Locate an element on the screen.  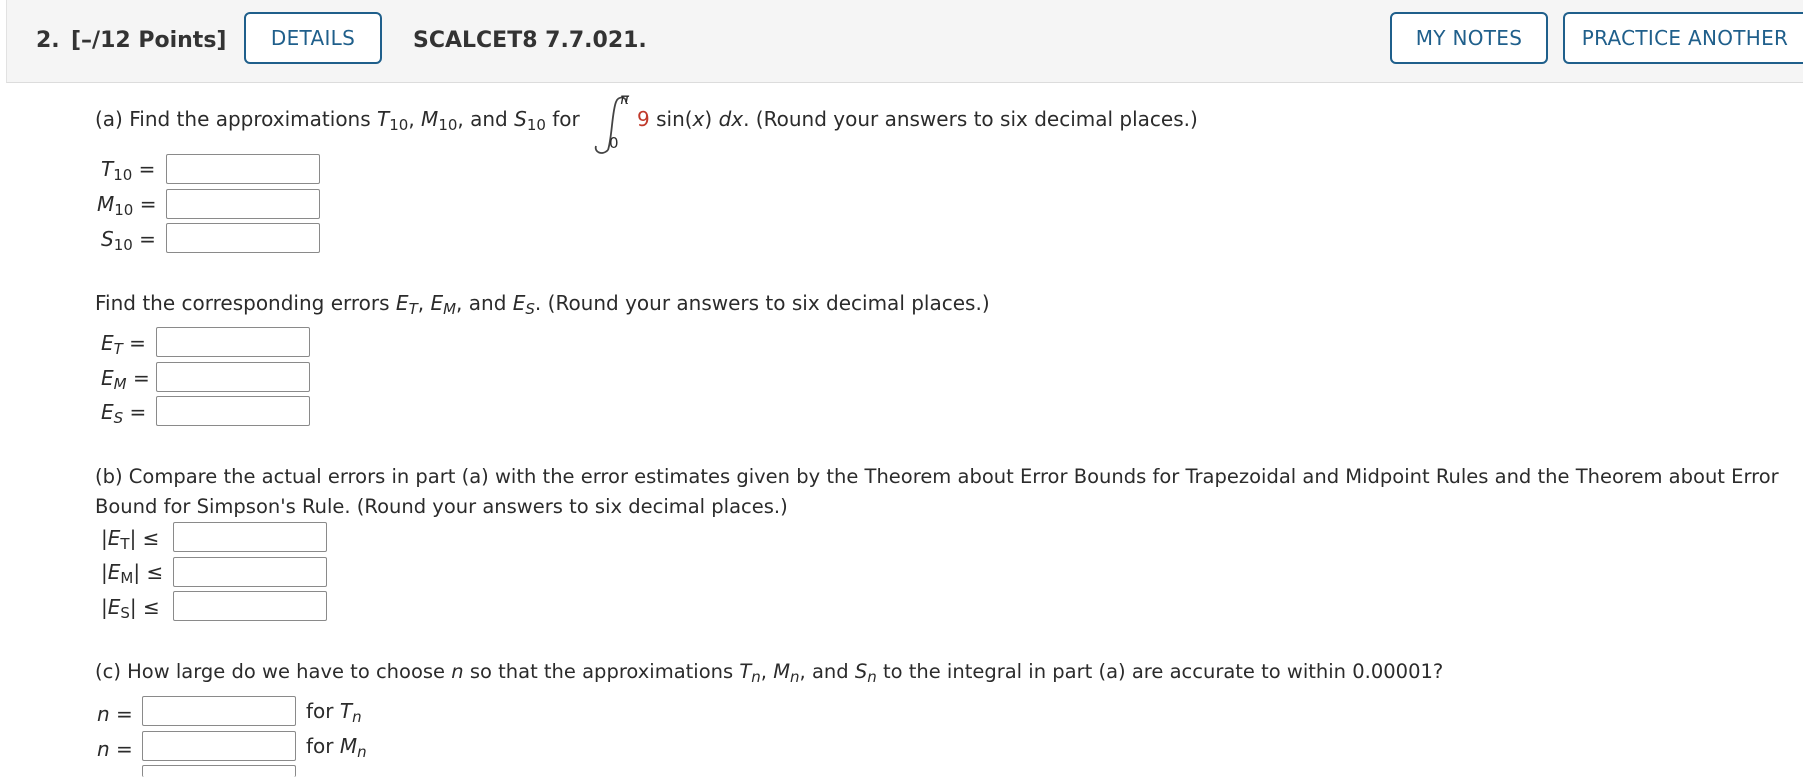
es-input is located at coordinates (233, 411).